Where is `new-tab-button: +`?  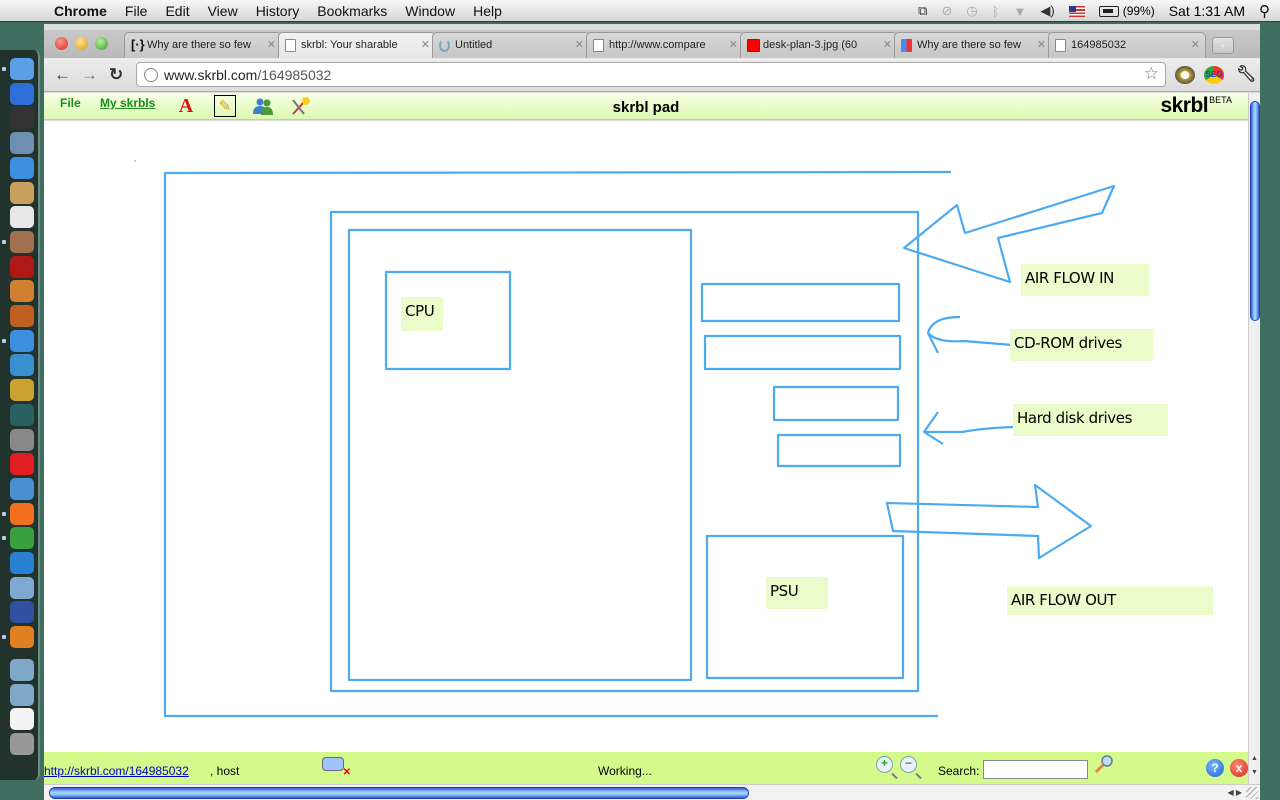 new-tab-button: + is located at coordinates (1223, 45).